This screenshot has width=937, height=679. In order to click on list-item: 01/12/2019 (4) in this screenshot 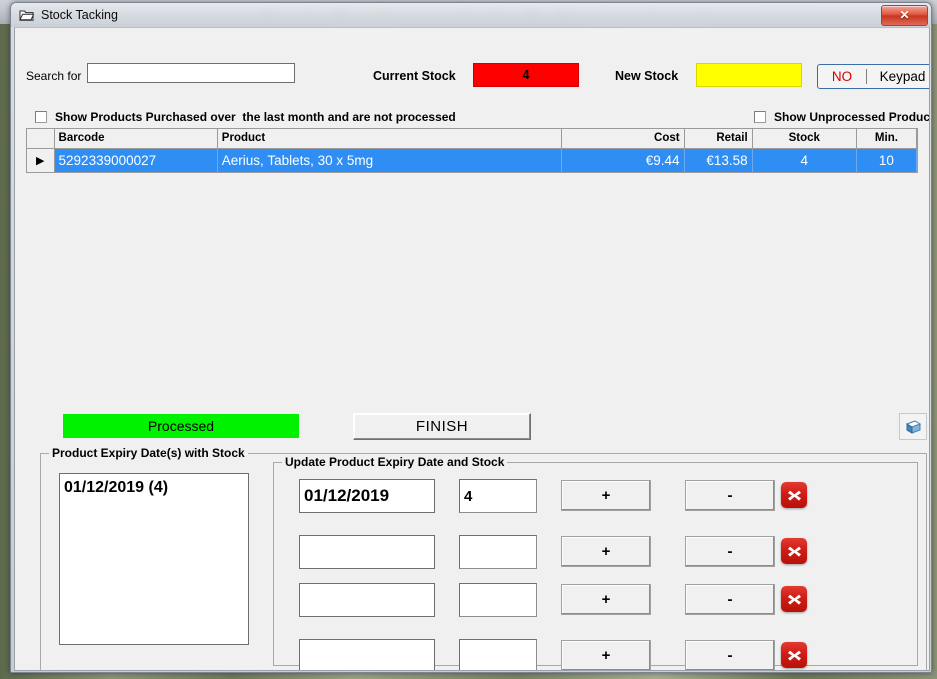, I will do `click(154, 488)`.